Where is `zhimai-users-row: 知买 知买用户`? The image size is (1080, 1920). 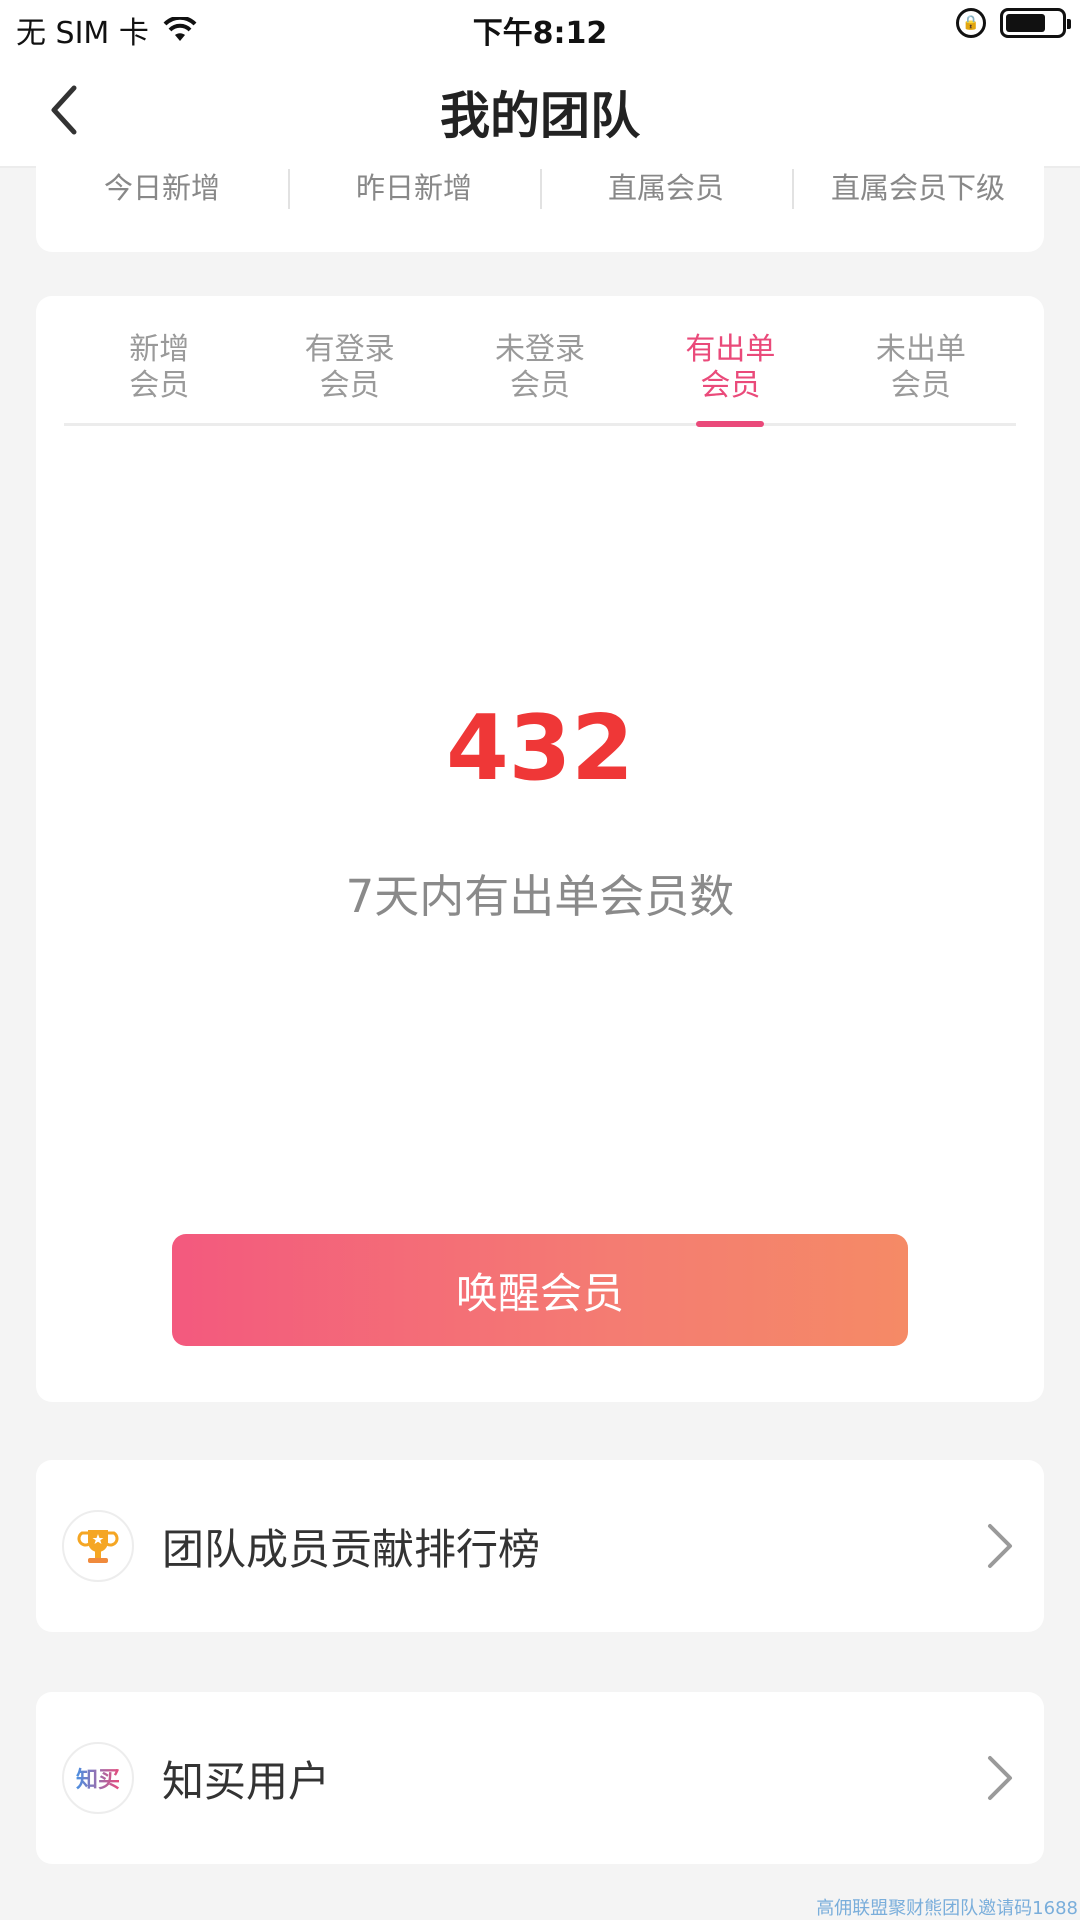
zhimai-users-row: 知买 知买用户 is located at coordinates (540, 1778).